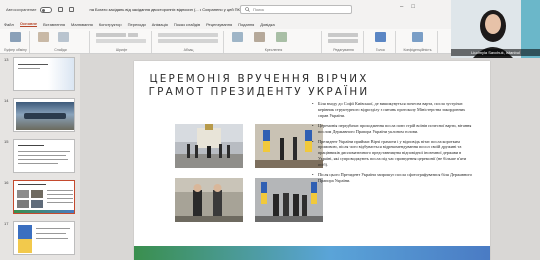  I want to click on autosave-control: Автосохранение, so click(29, 9).